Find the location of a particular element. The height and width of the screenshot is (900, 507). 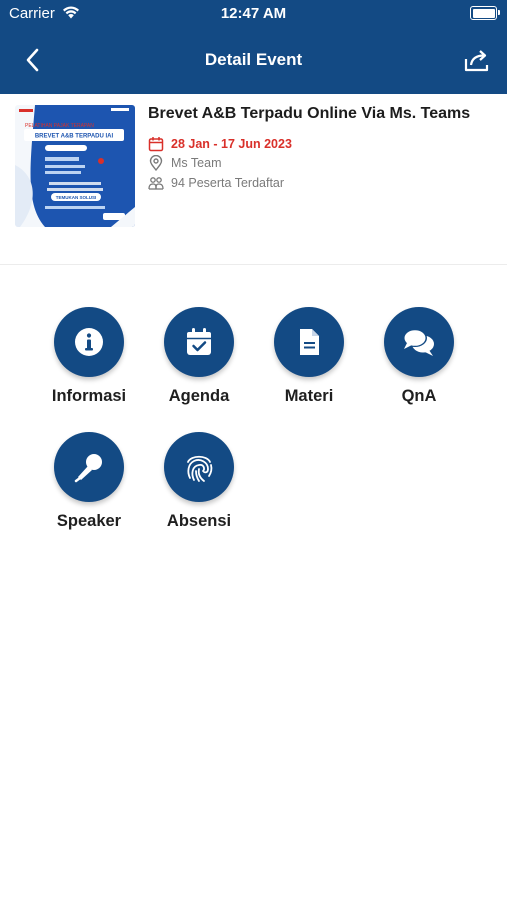

menu-informasi-label: Informasi is located at coordinates (89, 396).